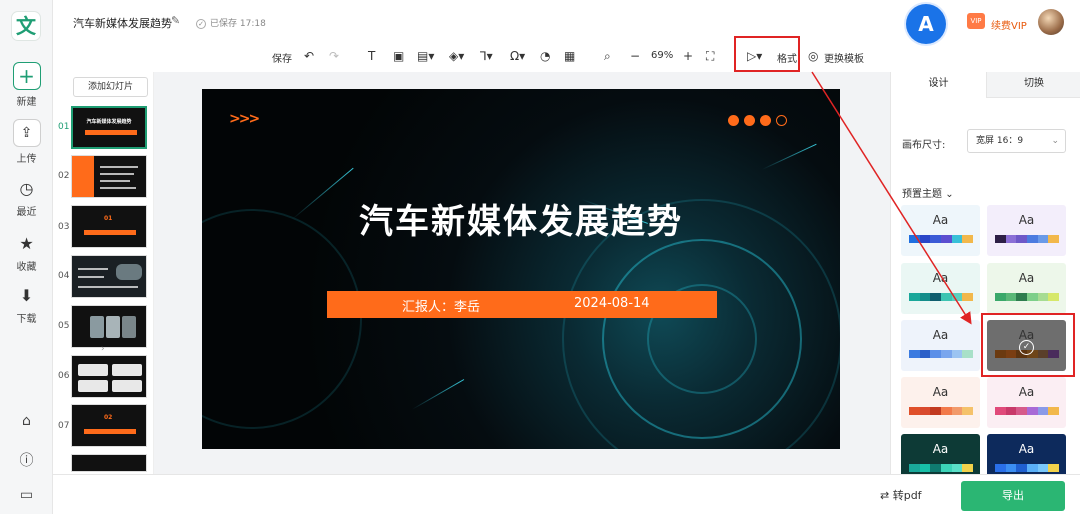 This screenshot has width=1080, height=514. Describe the element at coordinates (371, 56) in the screenshot. I see `text-icon: T` at that location.